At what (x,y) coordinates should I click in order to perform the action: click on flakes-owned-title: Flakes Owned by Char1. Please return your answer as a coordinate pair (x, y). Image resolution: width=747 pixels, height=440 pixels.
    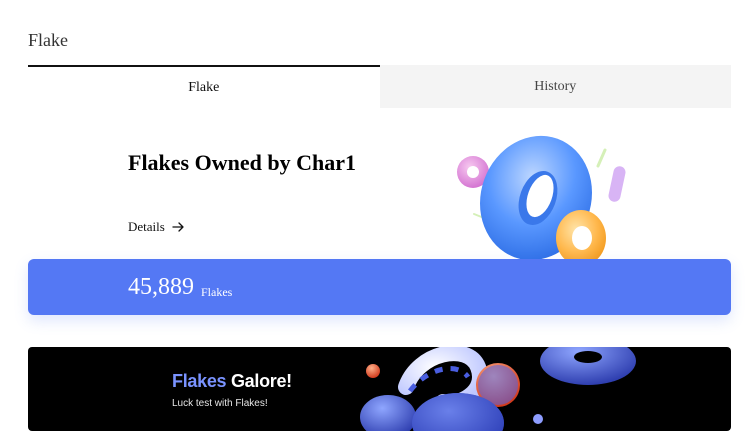
    Looking at the image, I should click on (242, 162).